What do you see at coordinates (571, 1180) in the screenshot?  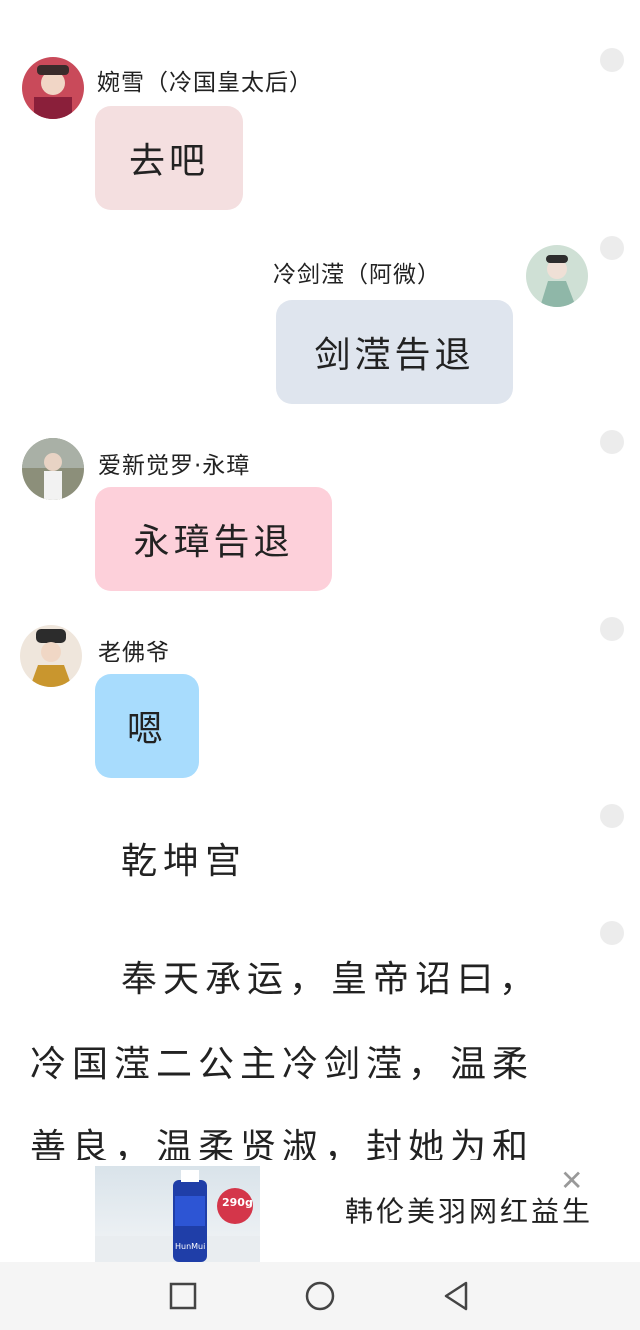 I see `close-icon: ✕` at bounding box center [571, 1180].